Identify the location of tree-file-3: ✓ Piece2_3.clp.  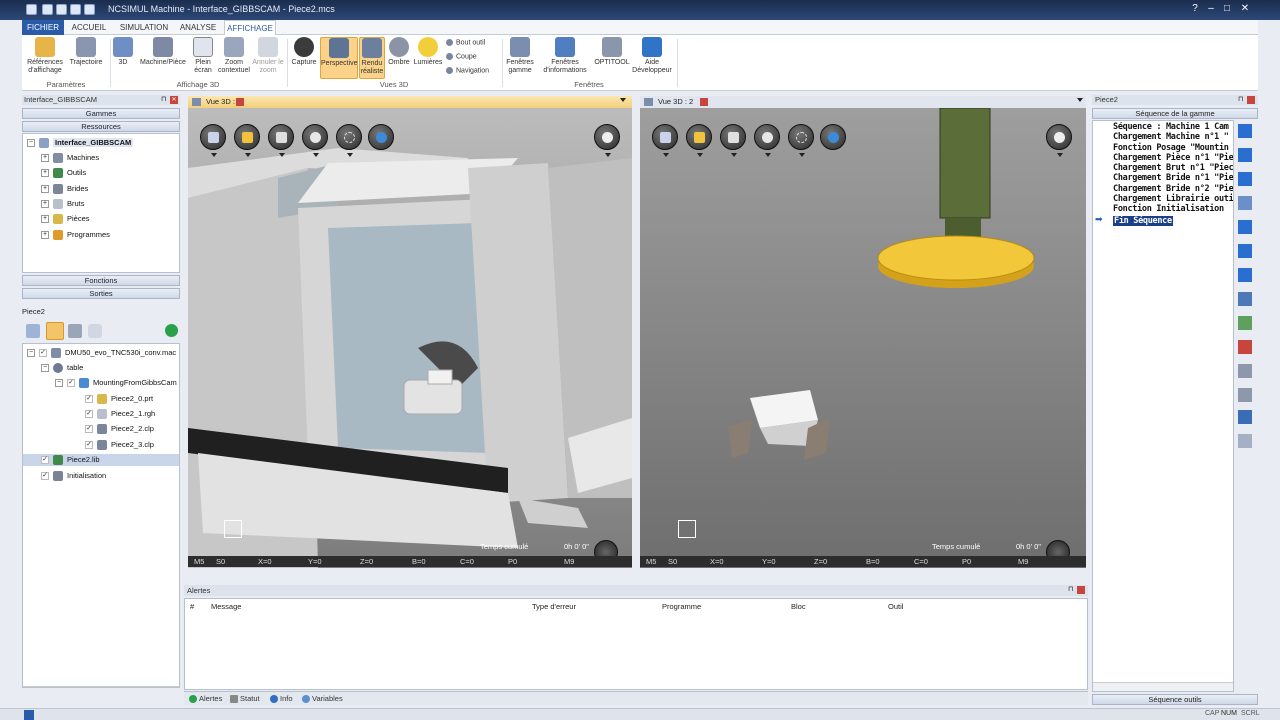
(119, 445).